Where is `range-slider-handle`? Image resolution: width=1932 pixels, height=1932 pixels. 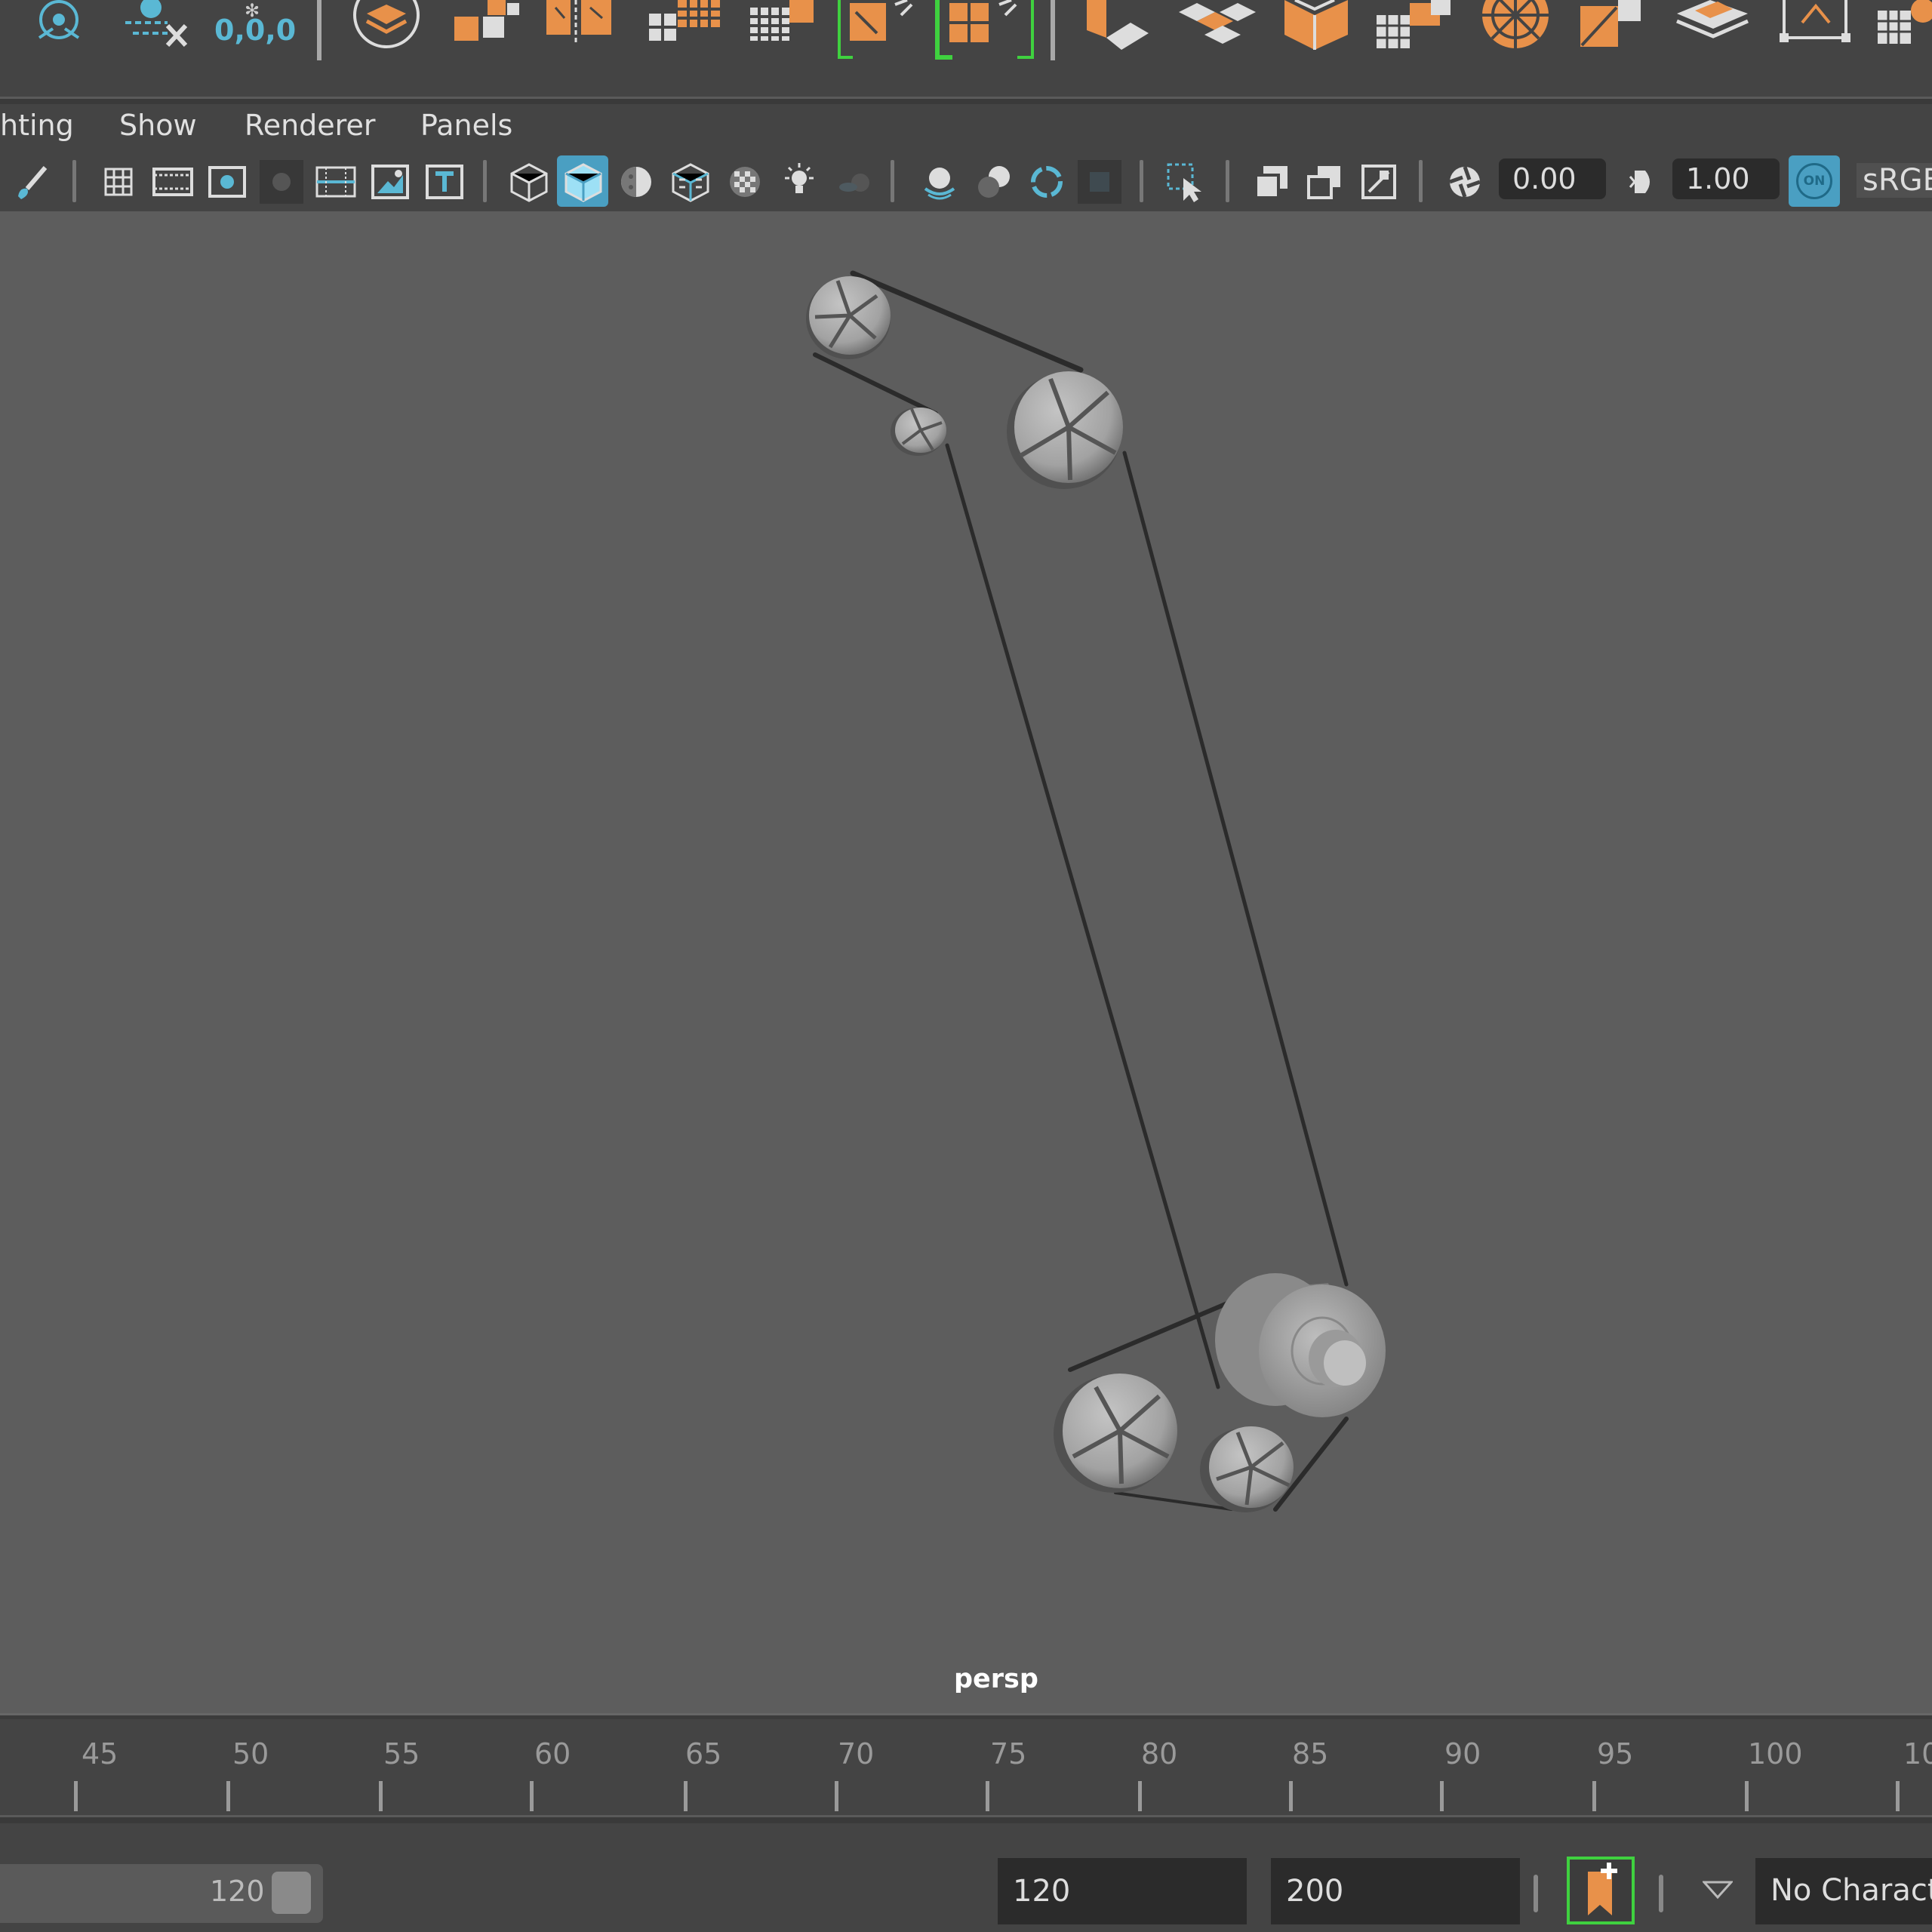 range-slider-handle is located at coordinates (291, 1893).